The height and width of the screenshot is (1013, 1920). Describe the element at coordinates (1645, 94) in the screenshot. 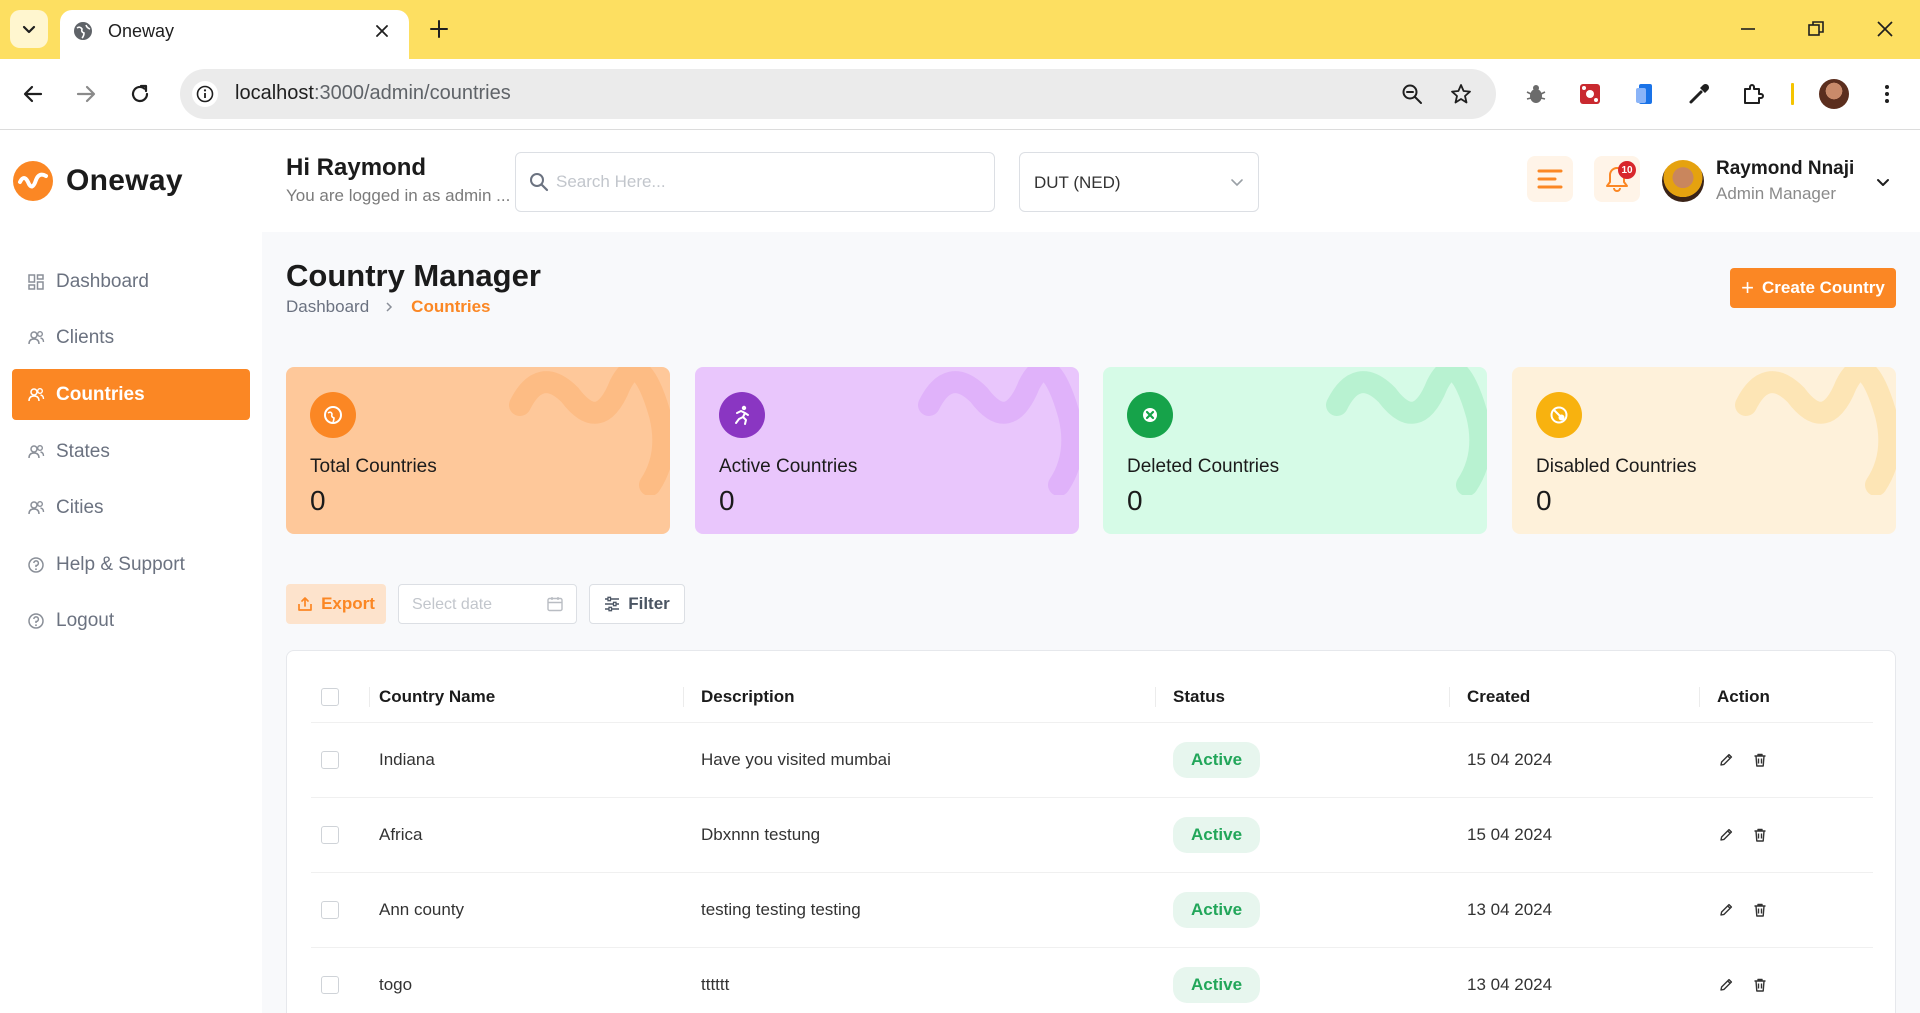

I see `device-extension-icon` at that location.